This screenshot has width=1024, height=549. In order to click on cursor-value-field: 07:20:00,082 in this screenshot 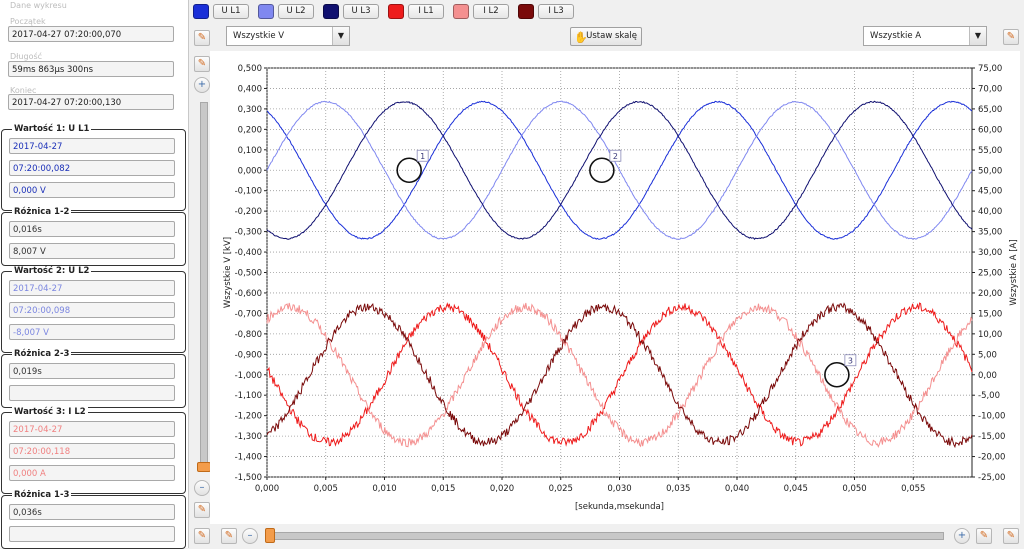, I will do `click(92, 168)`.